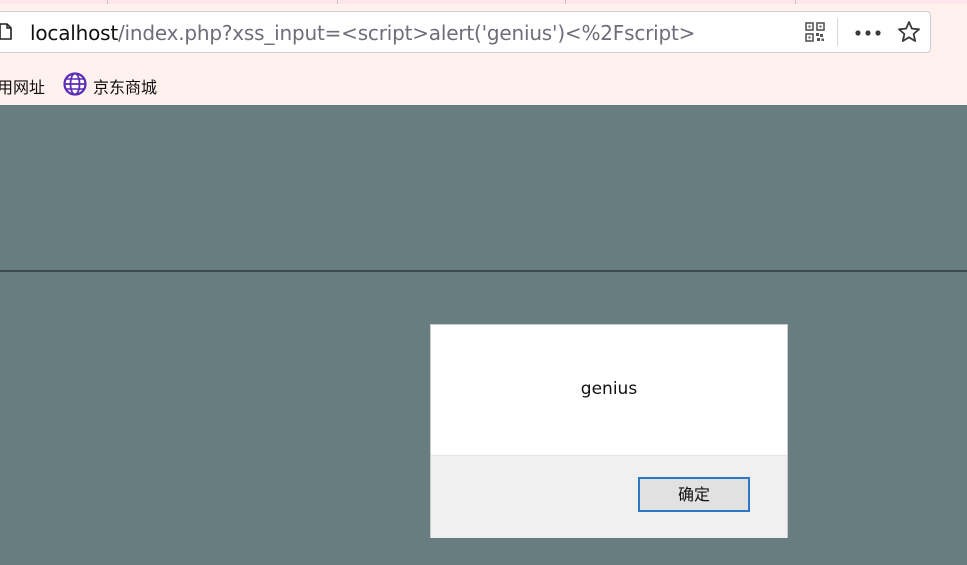 This screenshot has width=967, height=565. What do you see at coordinates (6, 31) in the screenshot?
I see `page-icon` at bounding box center [6, 31].